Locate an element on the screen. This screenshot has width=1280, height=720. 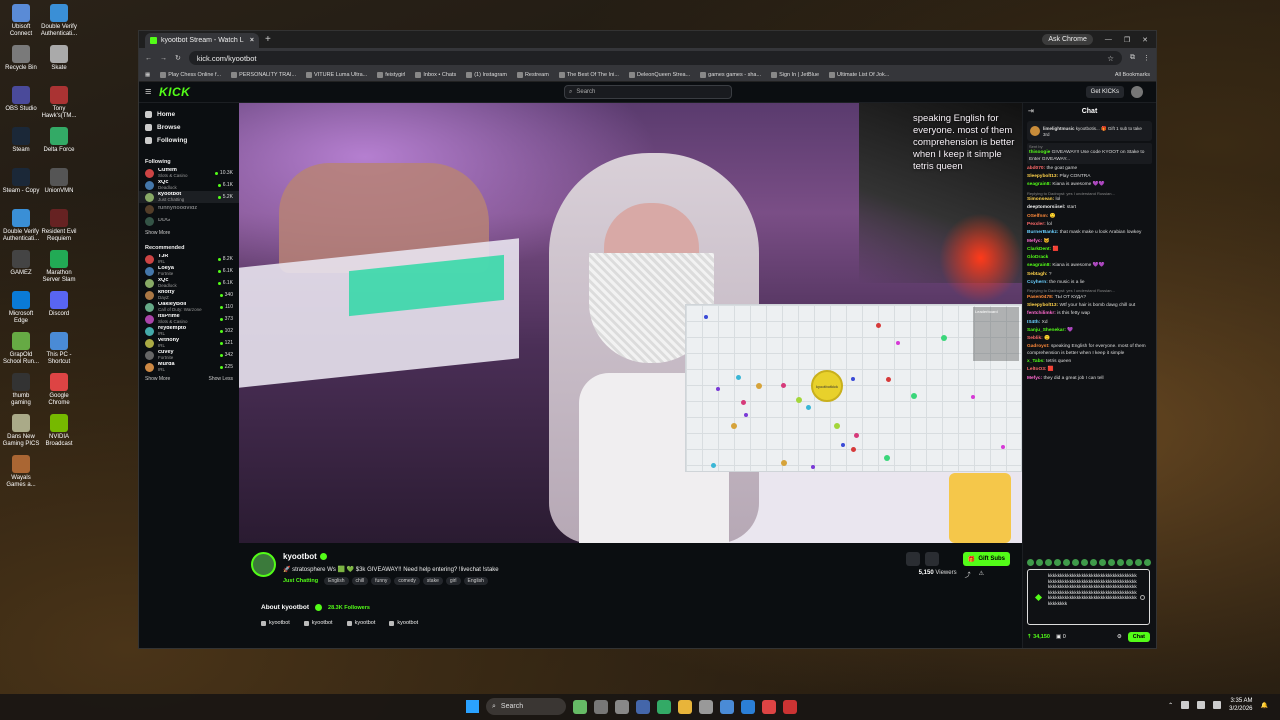
nav-home: Home is located at coordinates (189, 114).